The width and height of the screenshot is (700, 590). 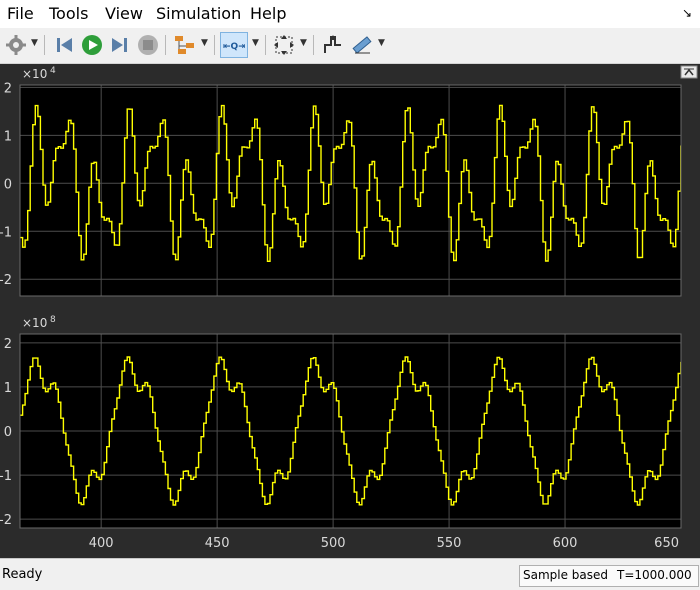 What do you see at coordinates (284, 45) in the screenshot?
I see `fit-to-view-icon` at bounding box center [284, 45].